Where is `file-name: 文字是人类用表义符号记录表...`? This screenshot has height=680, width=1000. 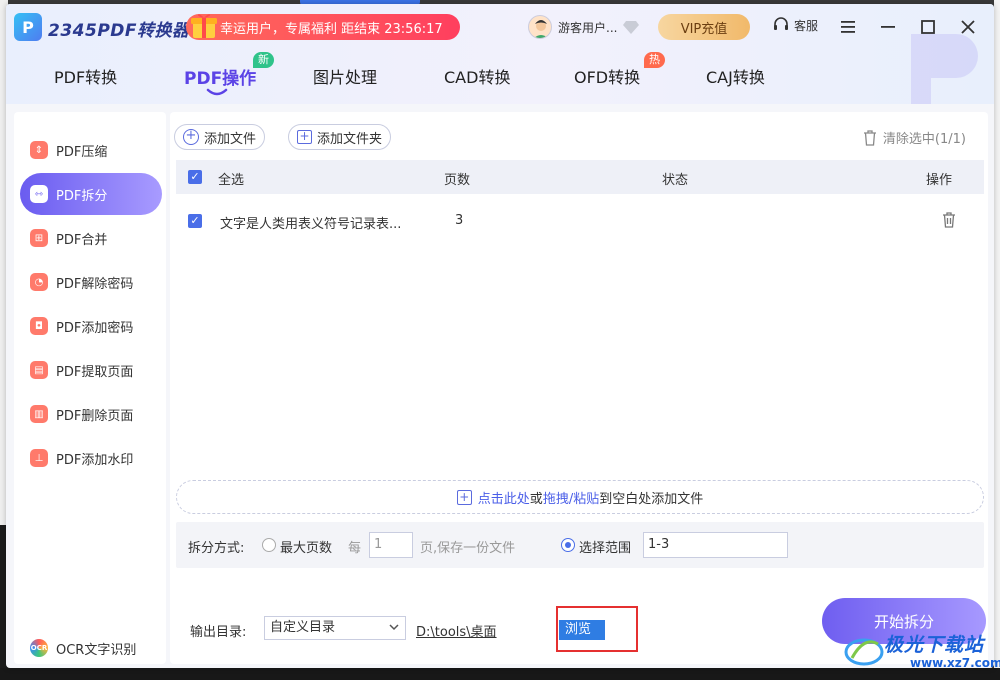 file-name: 文字是人类用表义符号记录表... is located at coordinates (311, 224).